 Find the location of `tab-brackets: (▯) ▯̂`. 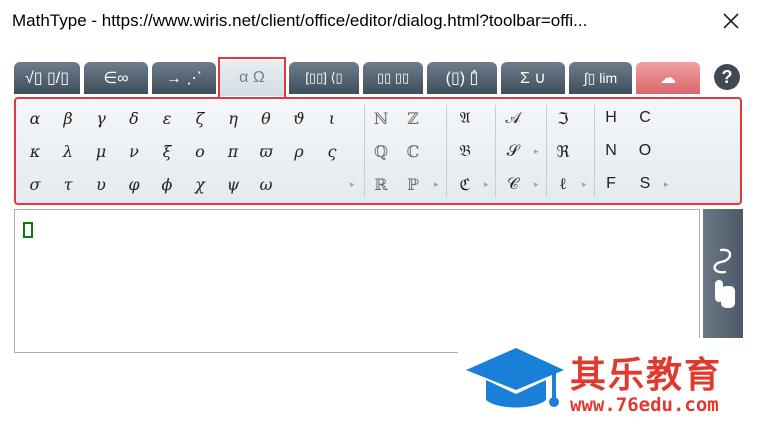

tab-brackets: (▯) ▯̂ is located at coordinates (462, 78).